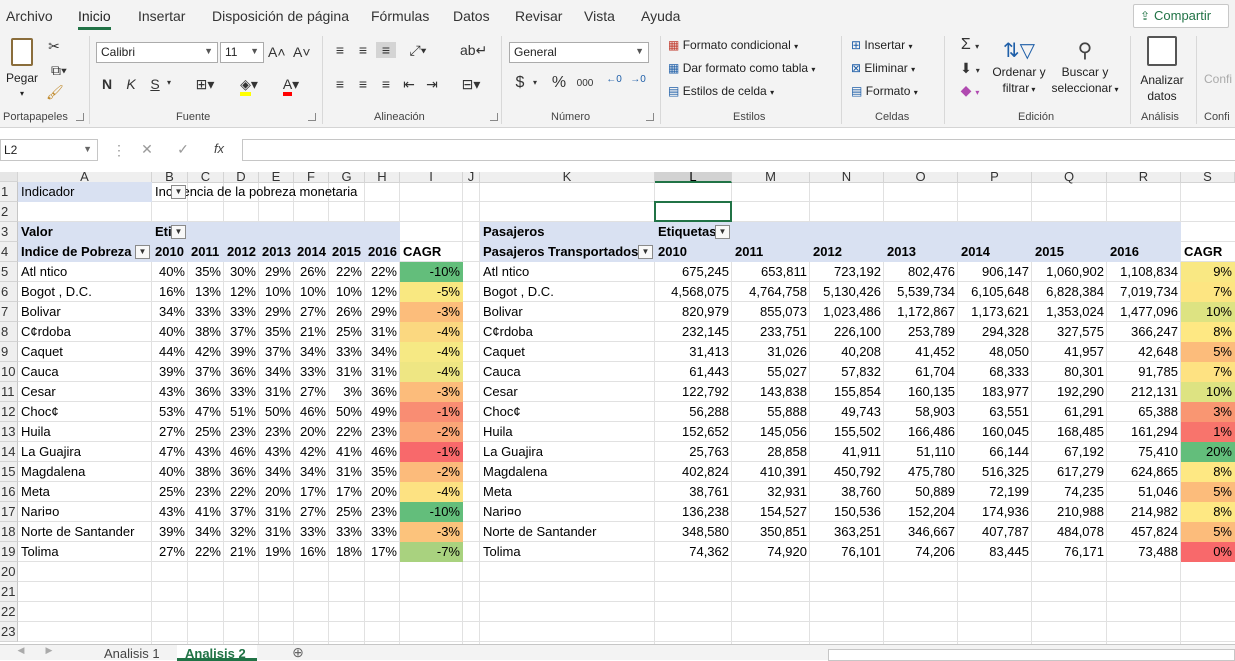 This screenshot has height=661, width=1235. Describe the element at coordinates (21, 650) in the screenshot. I see `scroll-left-icon: ◀` at that location.